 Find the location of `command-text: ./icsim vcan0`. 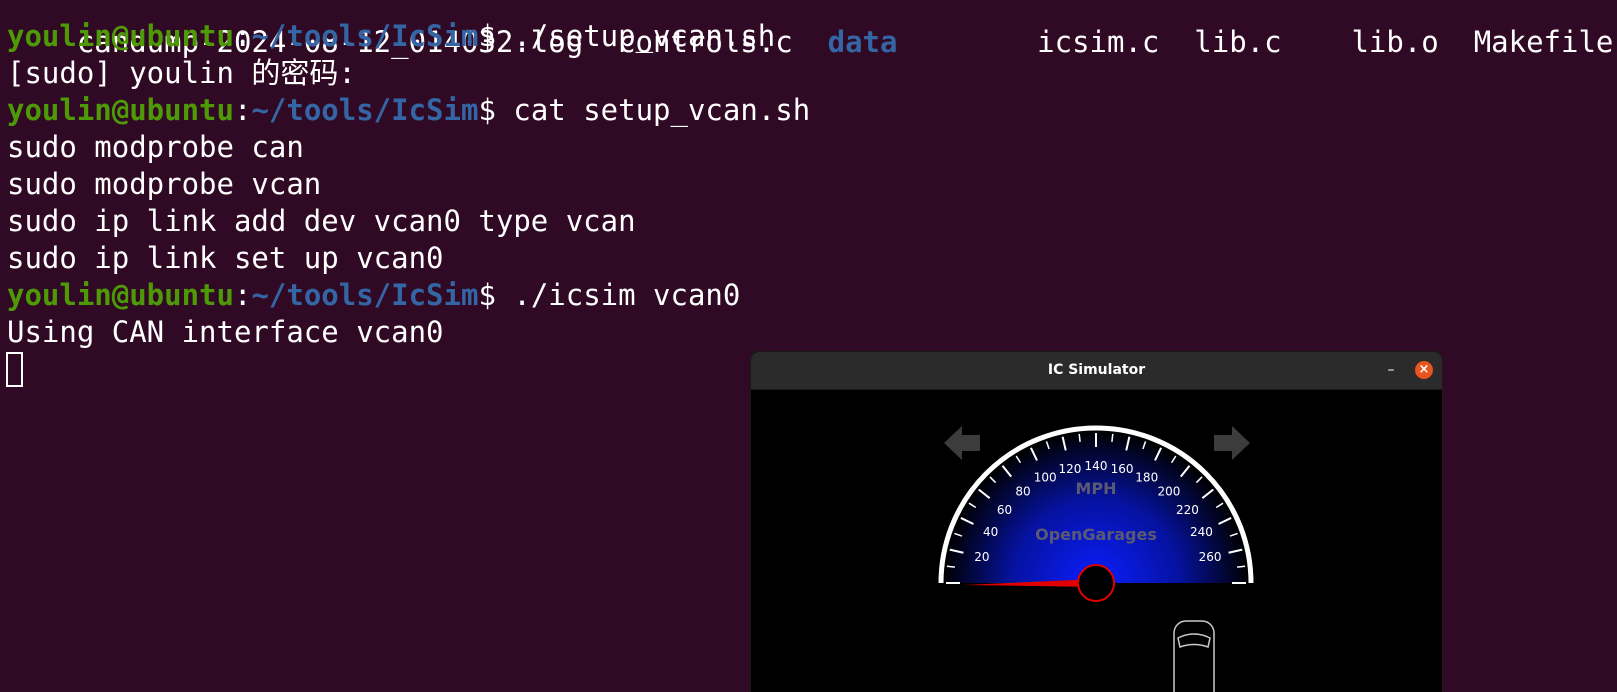

command-text: ./icsim vcan0 is located at coordinates (627, 295).